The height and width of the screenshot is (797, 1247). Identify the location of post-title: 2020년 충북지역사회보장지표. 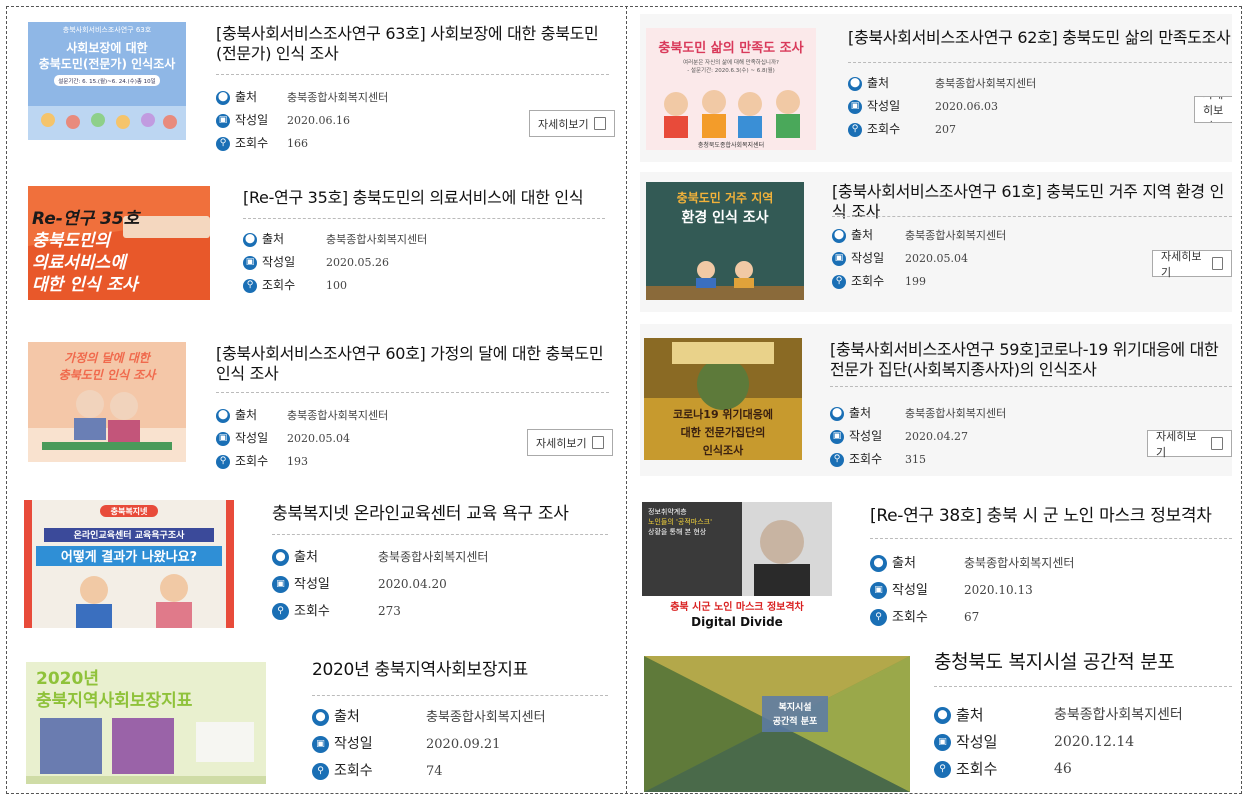
(462, 670).